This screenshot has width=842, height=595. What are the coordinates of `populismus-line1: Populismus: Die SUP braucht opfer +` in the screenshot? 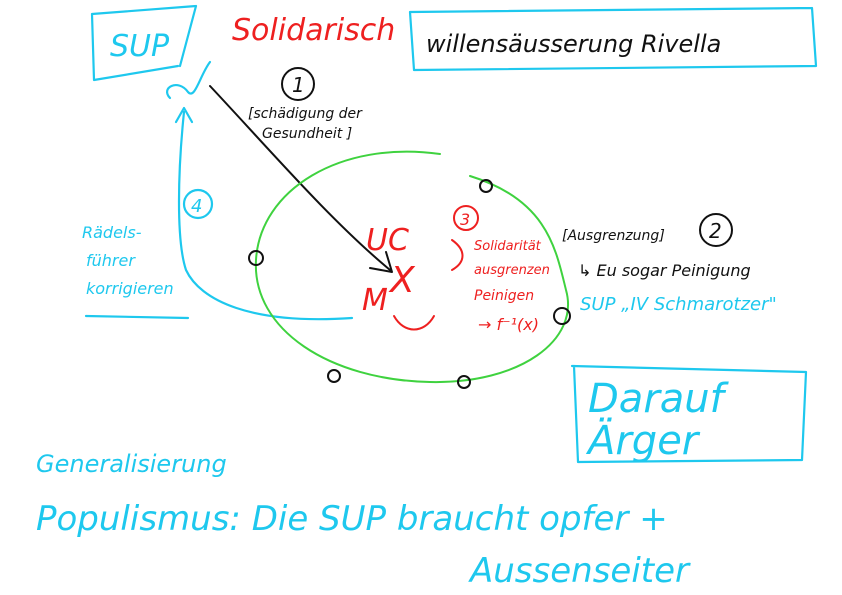 It's located at (352, 519).